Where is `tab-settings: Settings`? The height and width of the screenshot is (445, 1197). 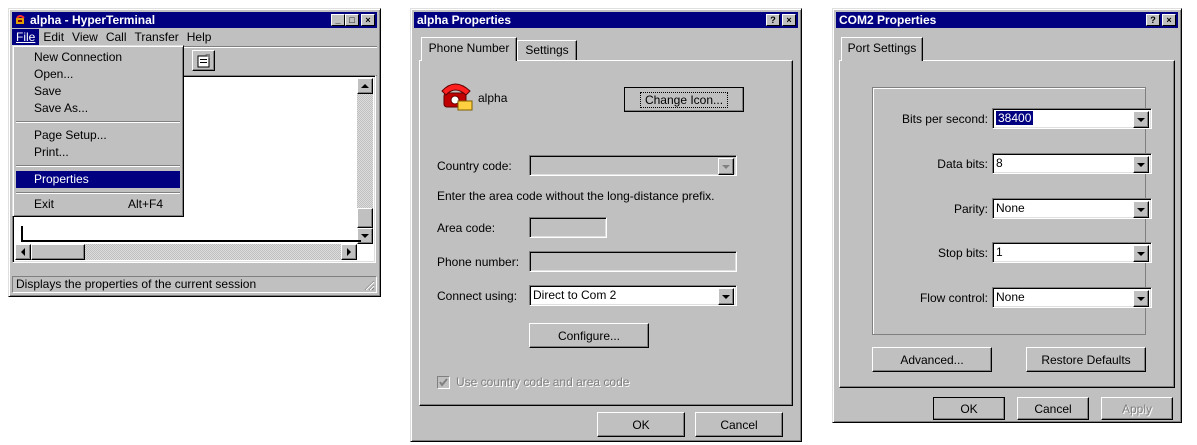 tab-settings: Settings is located at coordinates (547, 50).